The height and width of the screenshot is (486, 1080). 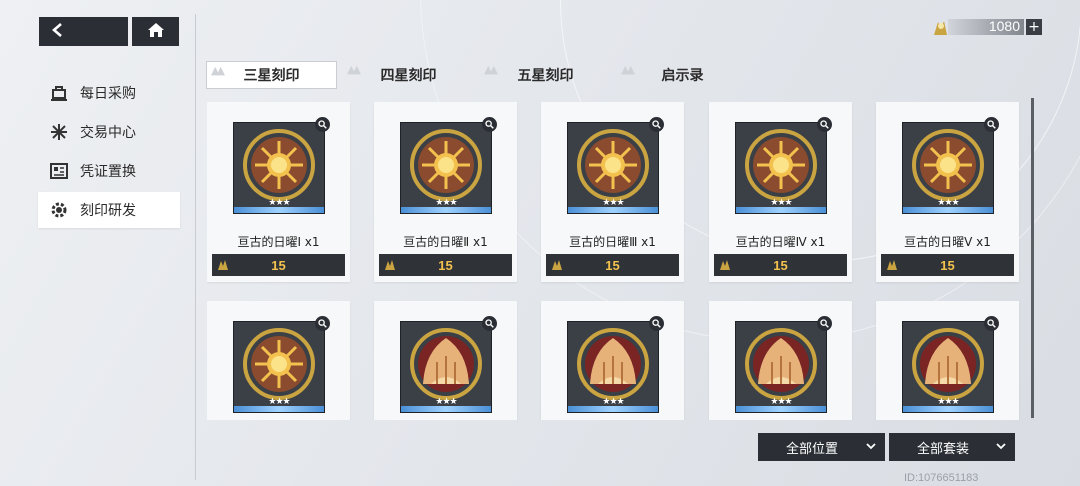 I want to click on currency-amount: 1080, so click(x=1004, y=26).